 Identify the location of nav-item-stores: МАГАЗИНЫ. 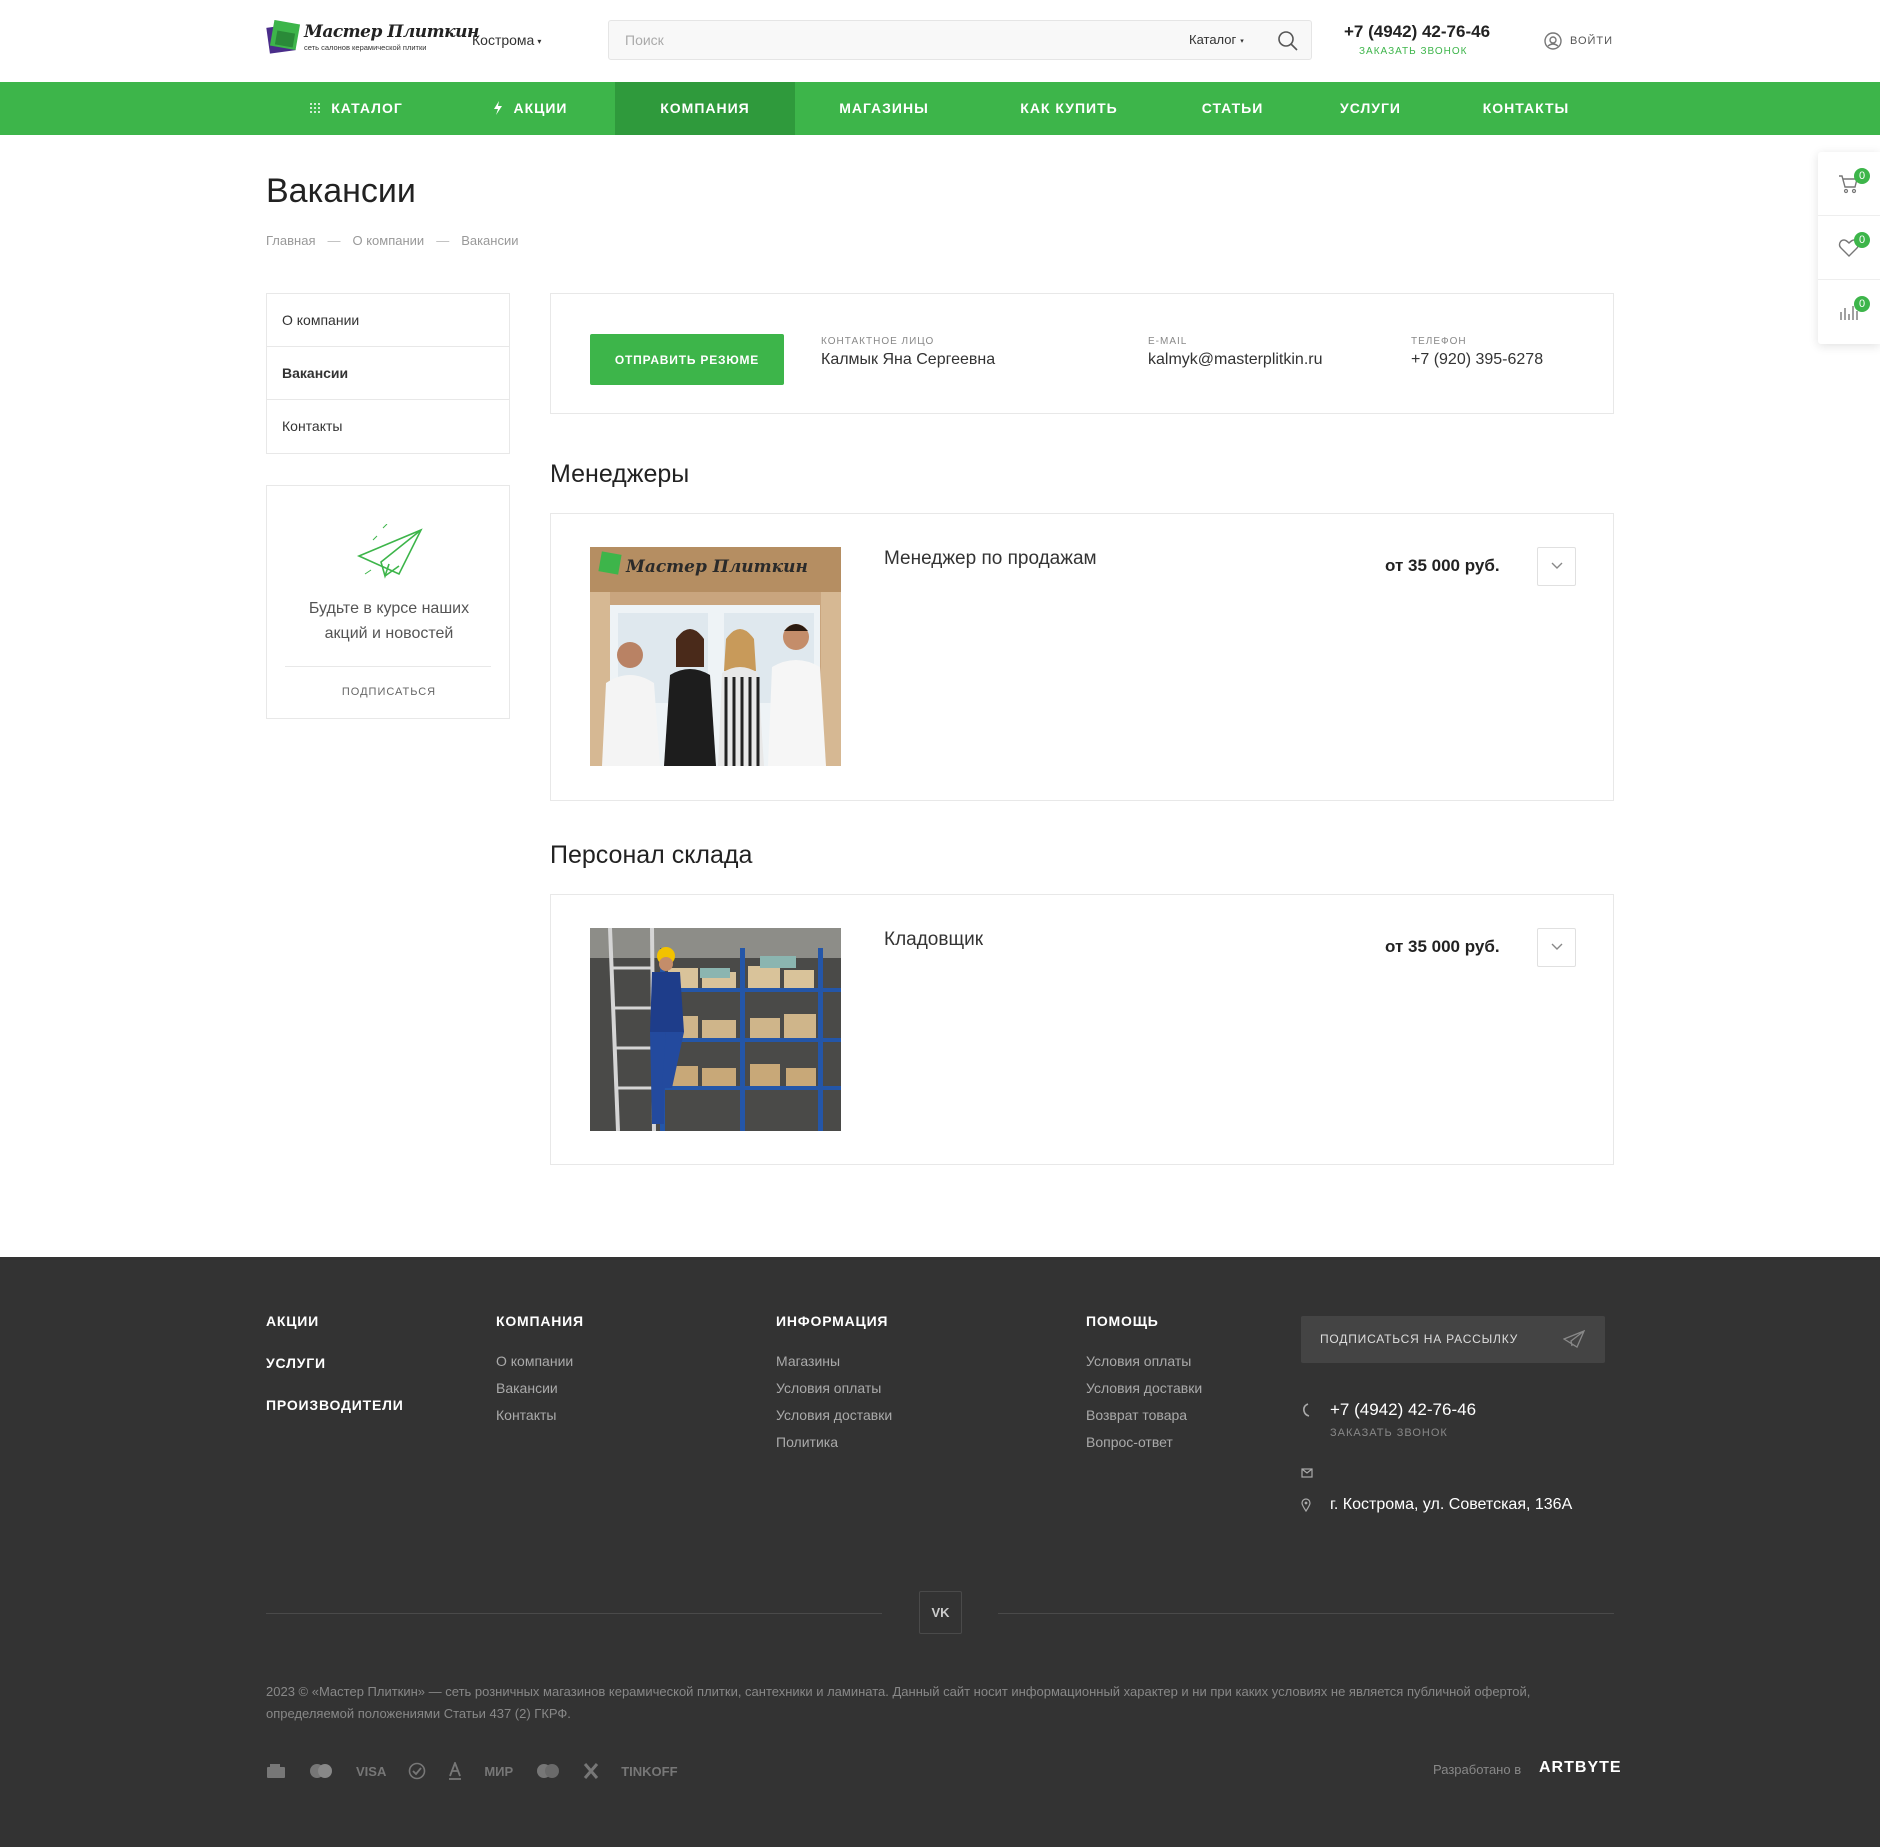
(884, 108).